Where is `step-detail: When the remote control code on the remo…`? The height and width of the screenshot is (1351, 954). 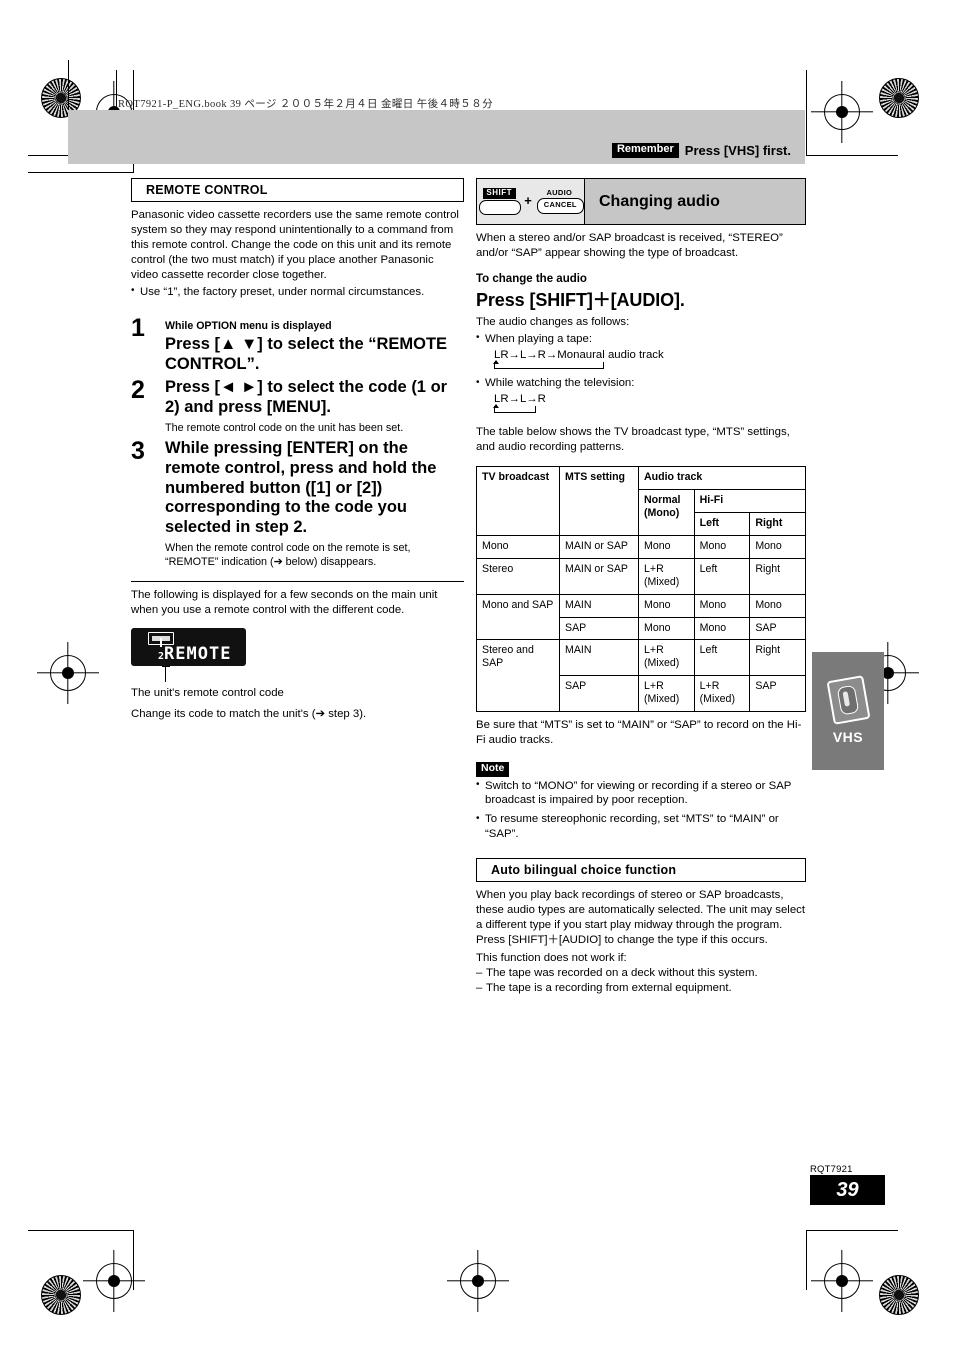 step-detail: When the remote control code on the remo… is located at coordinates (288, 555).